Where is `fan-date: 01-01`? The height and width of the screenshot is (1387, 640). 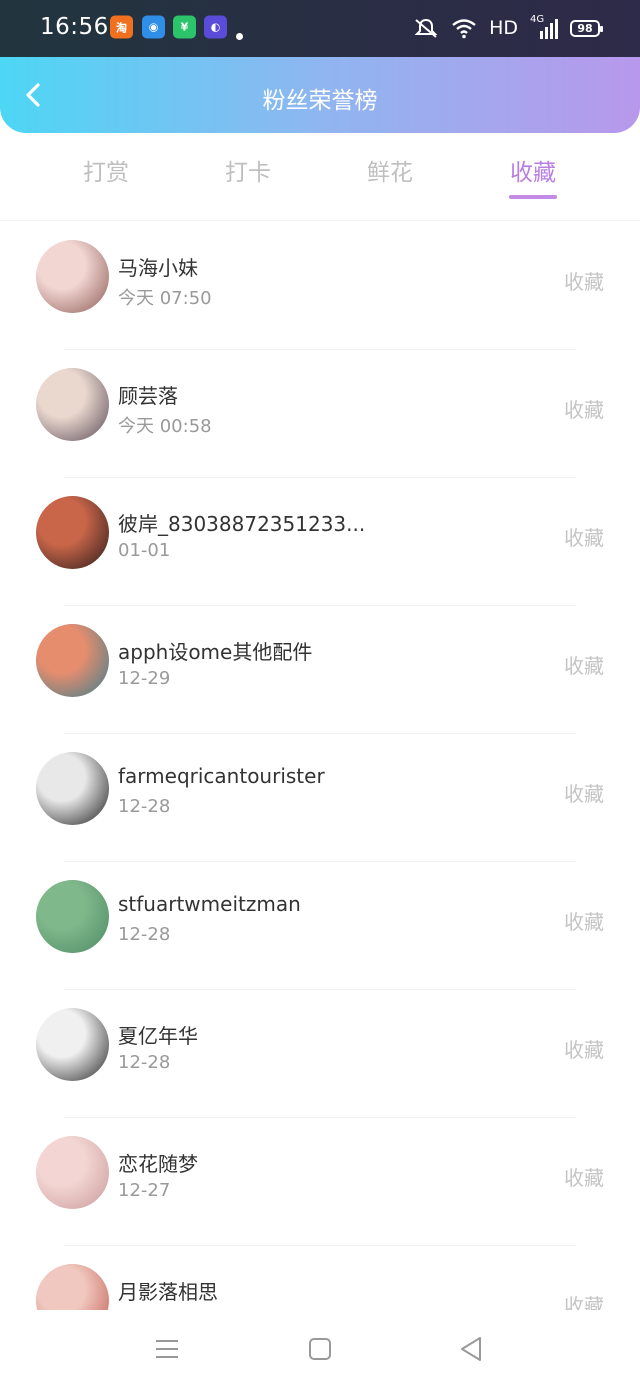
fan-date: 01-01 is located at coordinates (144, 550).